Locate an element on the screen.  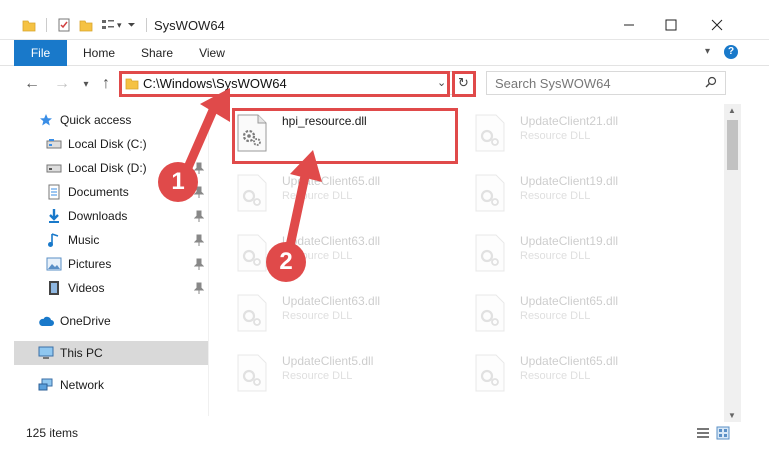
sidebar-item-local-disk-c: Local Disk (C:) is located at coordinates (111, 144).